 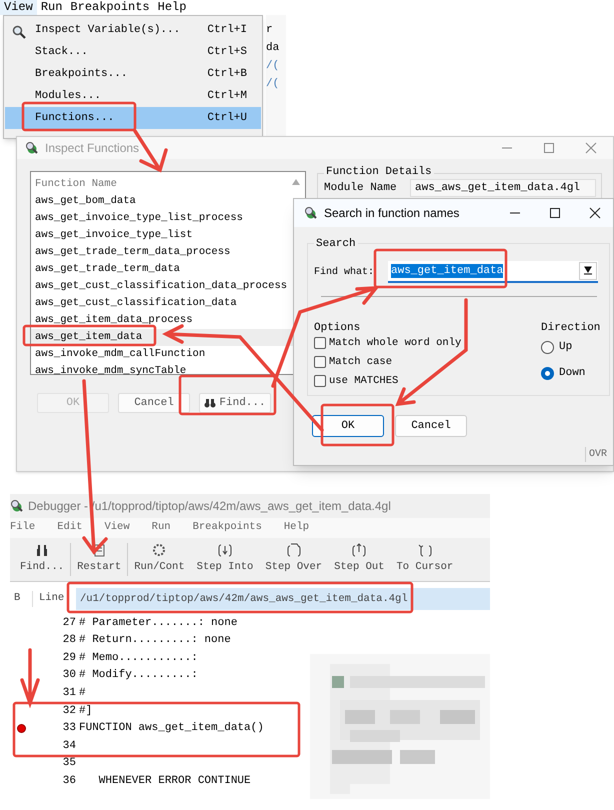 I want to click on step-out-icon, so click(x=359, y=550).